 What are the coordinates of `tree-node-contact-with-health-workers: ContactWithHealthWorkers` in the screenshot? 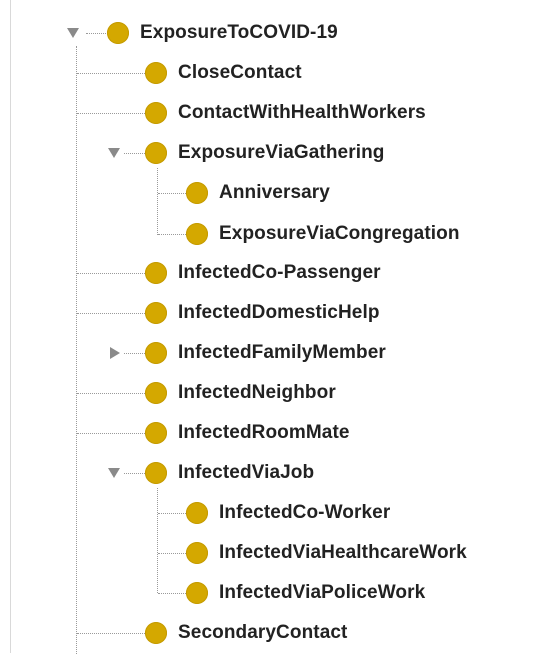 It's located at (285, 113).